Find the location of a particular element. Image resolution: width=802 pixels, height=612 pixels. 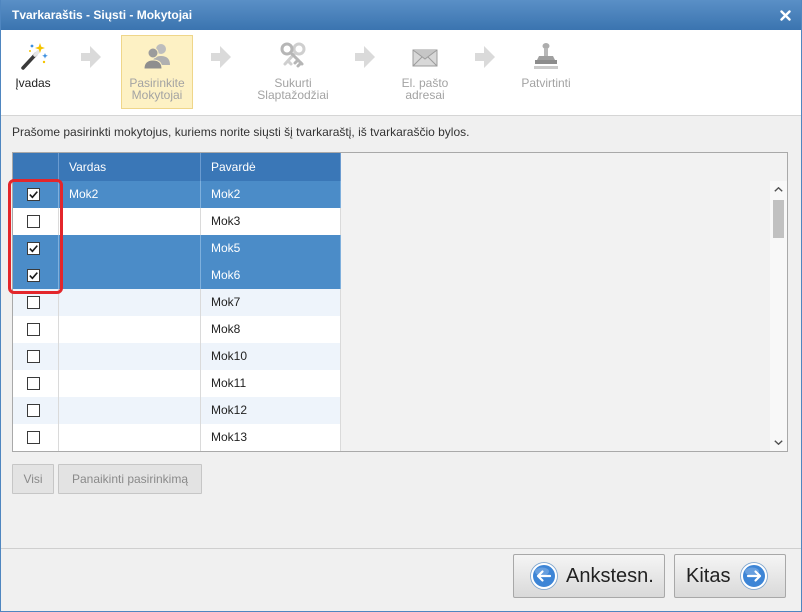

cell-pavarde: Mok2 is located at coordinates (271, 194).